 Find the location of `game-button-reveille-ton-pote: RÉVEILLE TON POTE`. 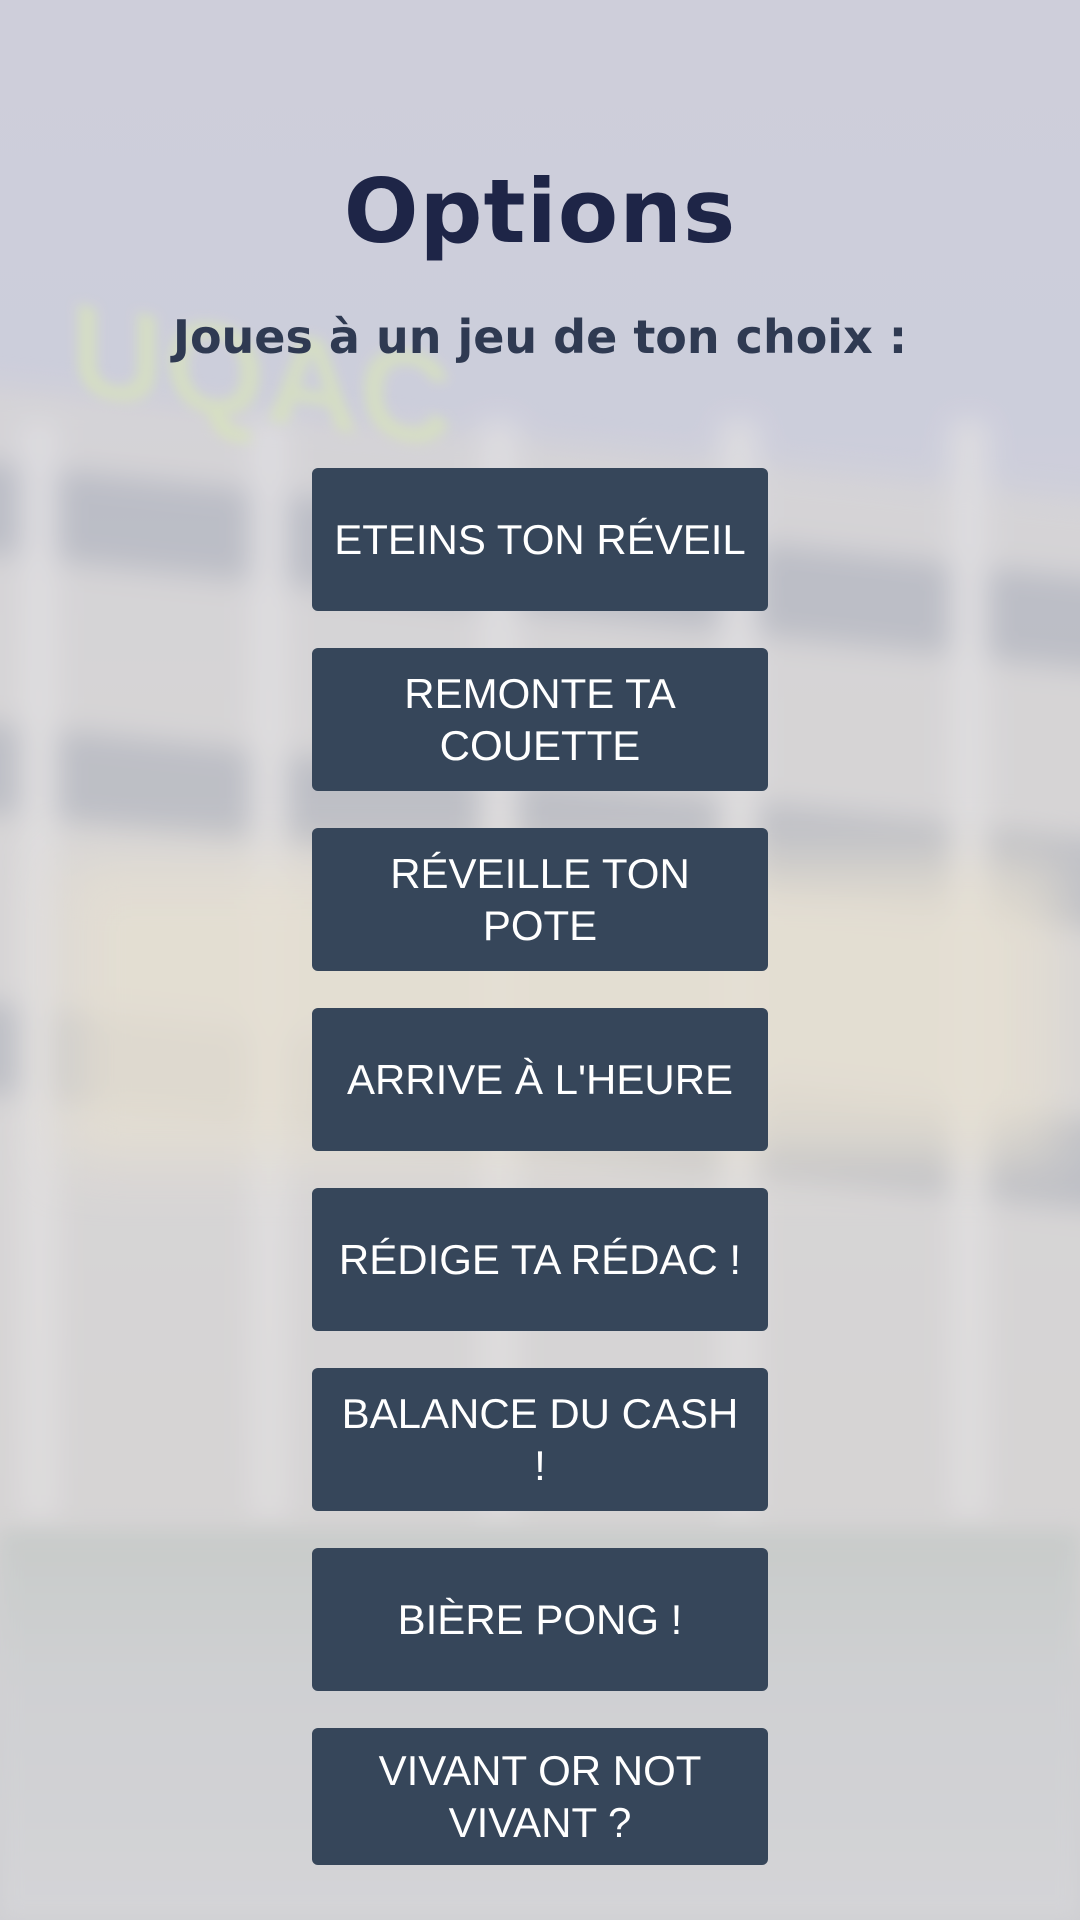

game-button-reveille-ton-pote: RÉVEILLE TON POTE is located at coordinates (540, 899).